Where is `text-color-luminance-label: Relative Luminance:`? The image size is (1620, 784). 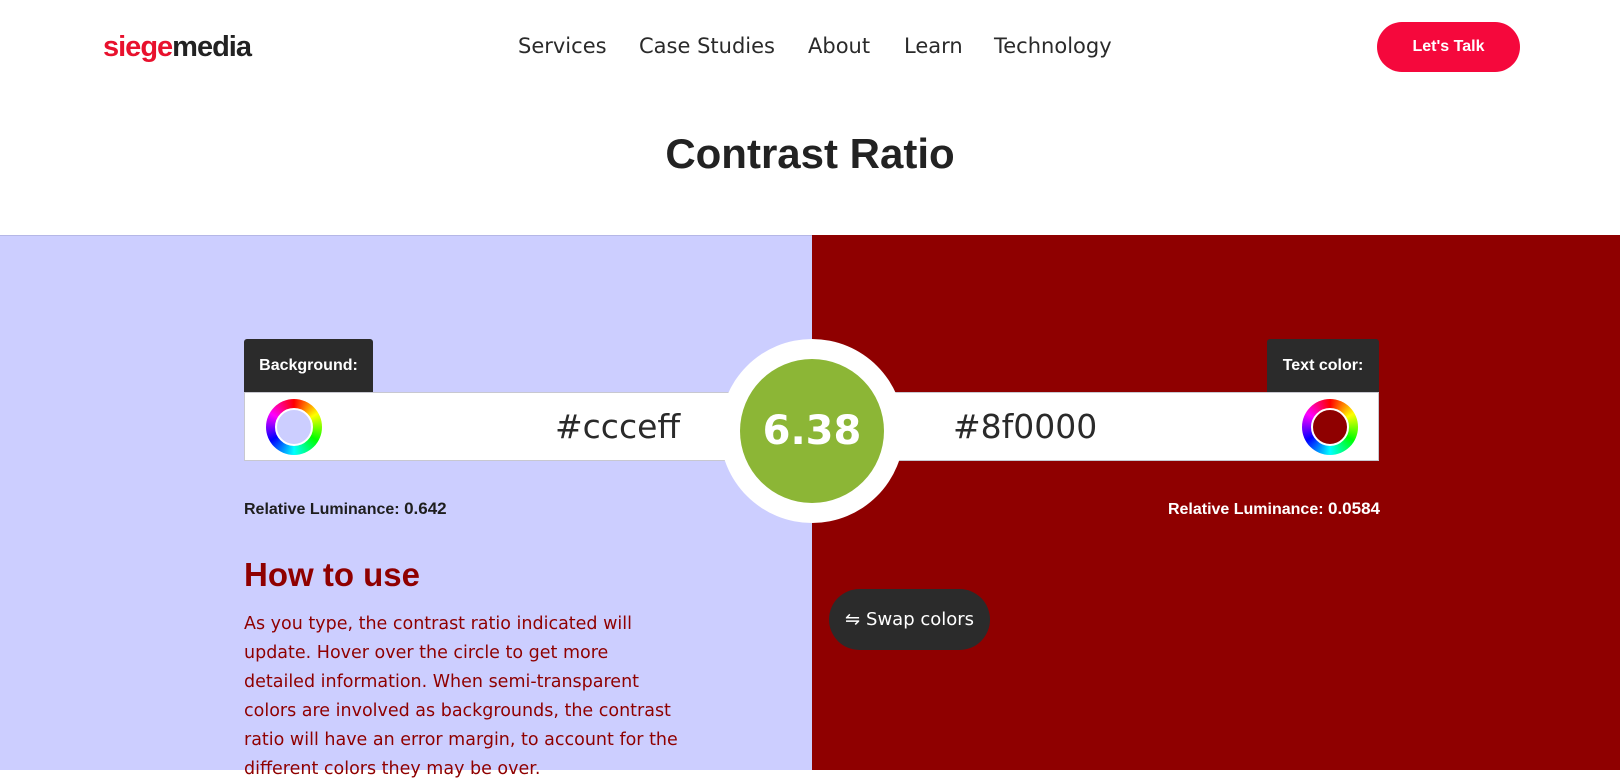 text-color-luminance-label: Relative Luminance: is located at coordinates (1245, 509).